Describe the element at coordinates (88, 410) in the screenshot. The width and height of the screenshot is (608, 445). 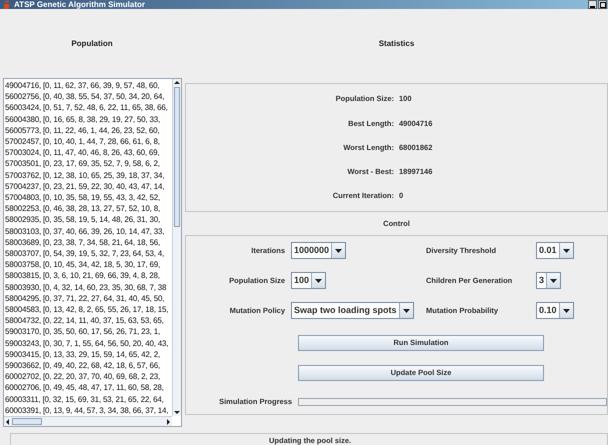
I see `population-row: 60003391, [0, 13, 9, 44, 57, 3, 34, 38, 66, 37, 14,` at that location.